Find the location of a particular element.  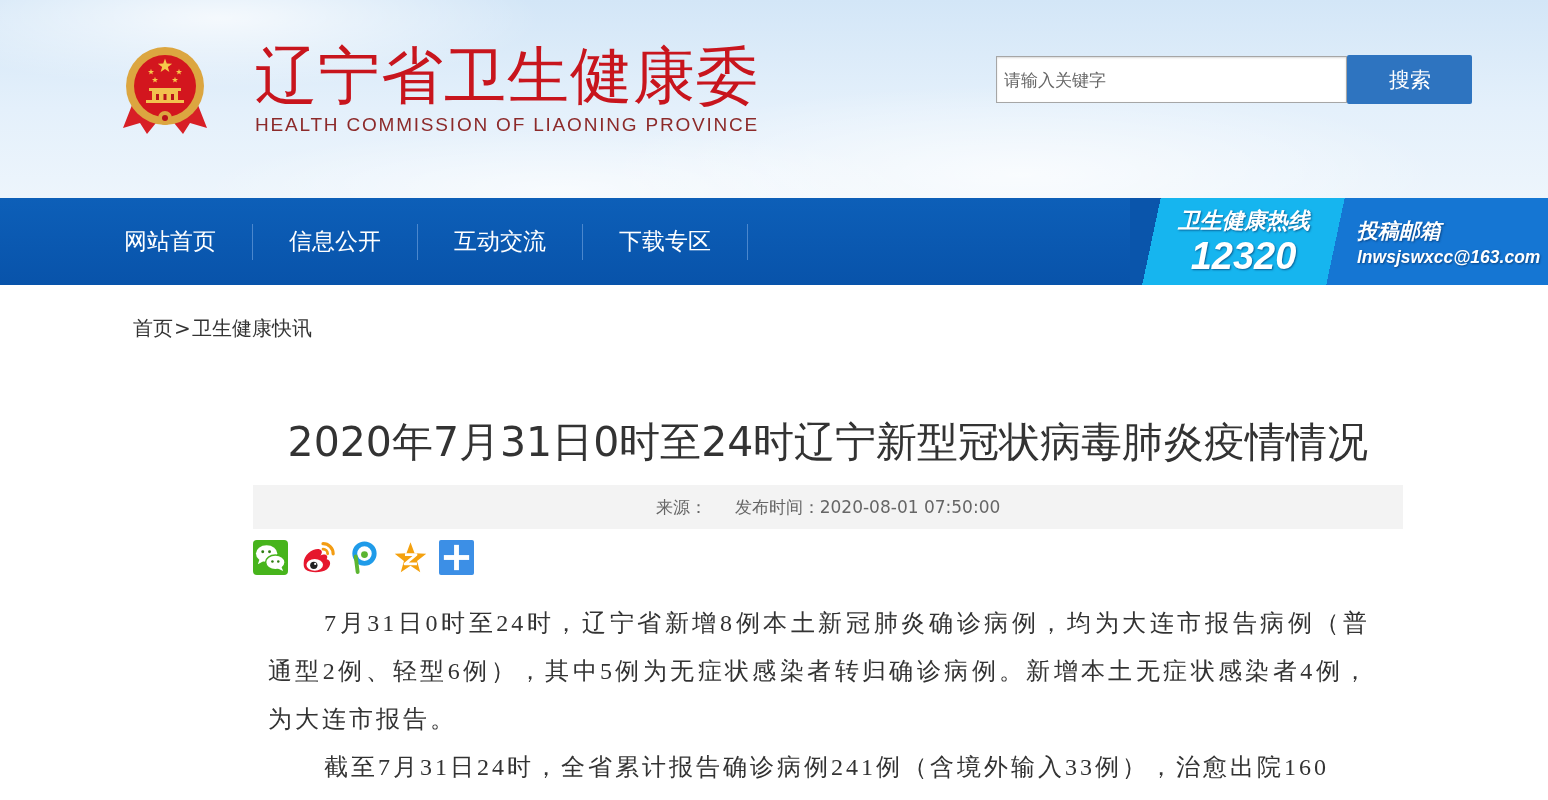

site-subtitle: HEALTH COMMISSION OF LIAONING PROVINCE is located at coordinates (507, 125).